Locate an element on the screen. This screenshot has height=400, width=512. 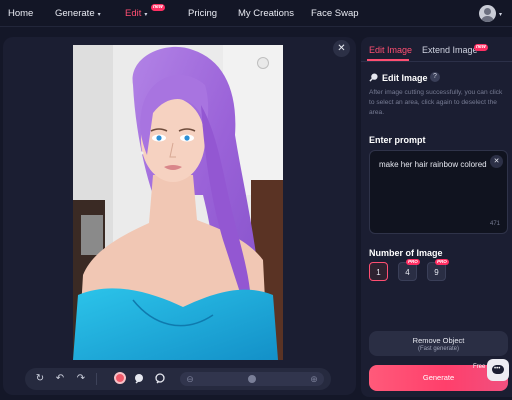
nav-face-swap: Face Swap is located at coordinates (335, 13).